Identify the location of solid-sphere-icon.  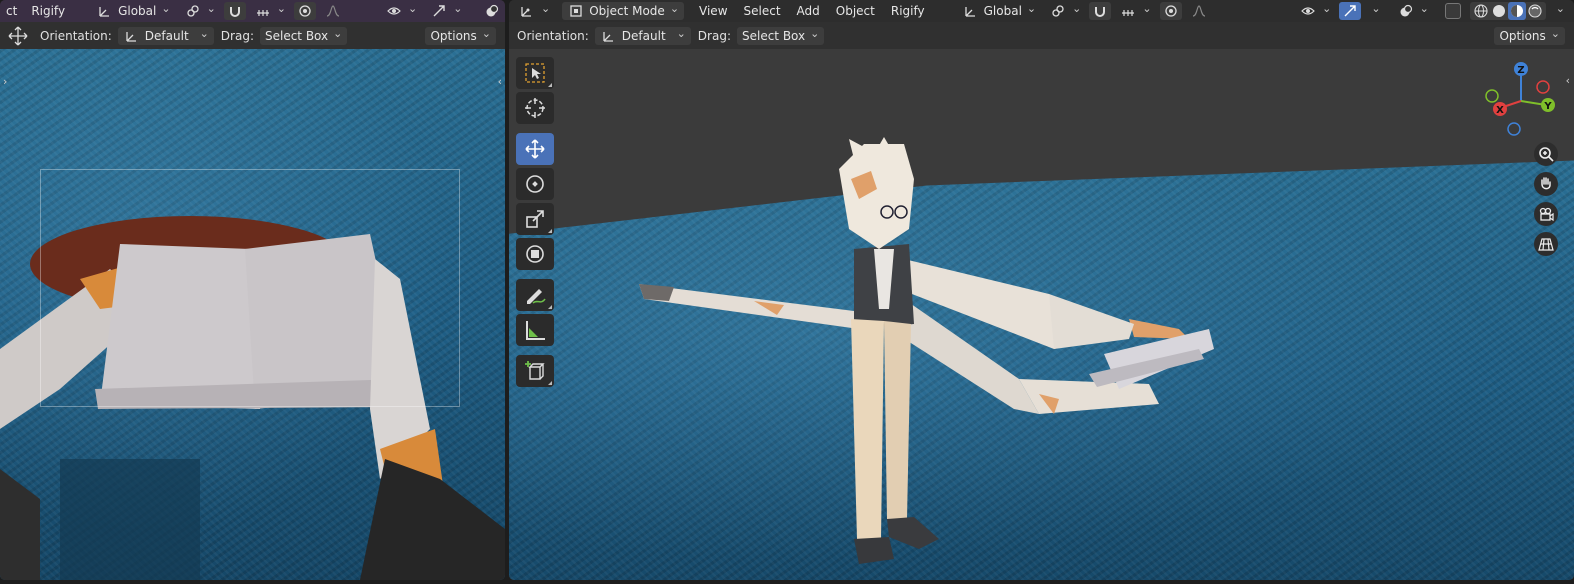
(1499, 11).